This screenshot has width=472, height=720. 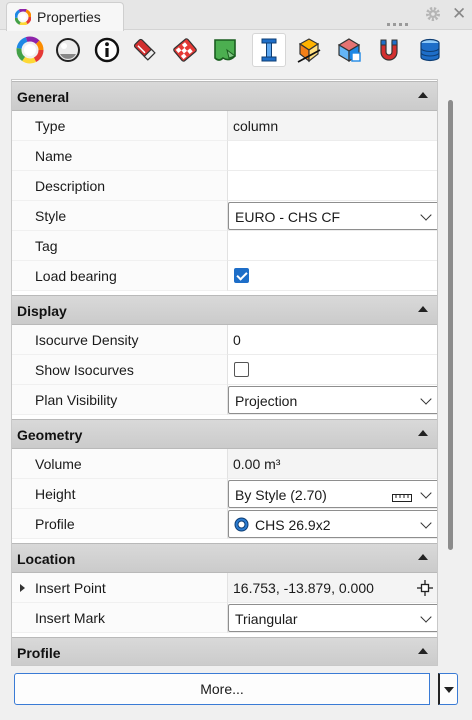 What do you see at coordinates (43, 97) in the screenshot?
I see `section-title: General` at bounding box center [43, 97].